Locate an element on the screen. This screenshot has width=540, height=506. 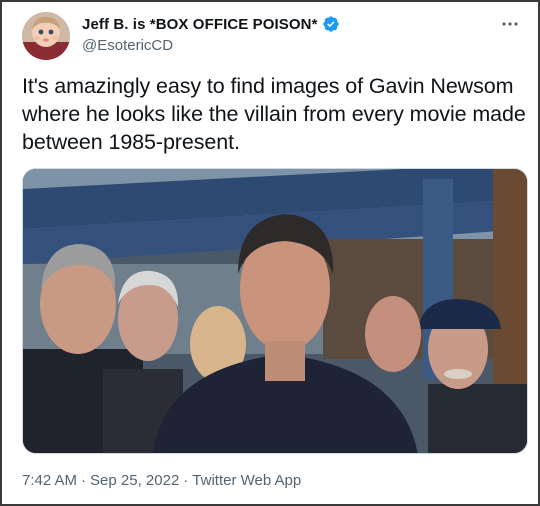
handle: @EsotericCD is located at coordinates (211, 45).